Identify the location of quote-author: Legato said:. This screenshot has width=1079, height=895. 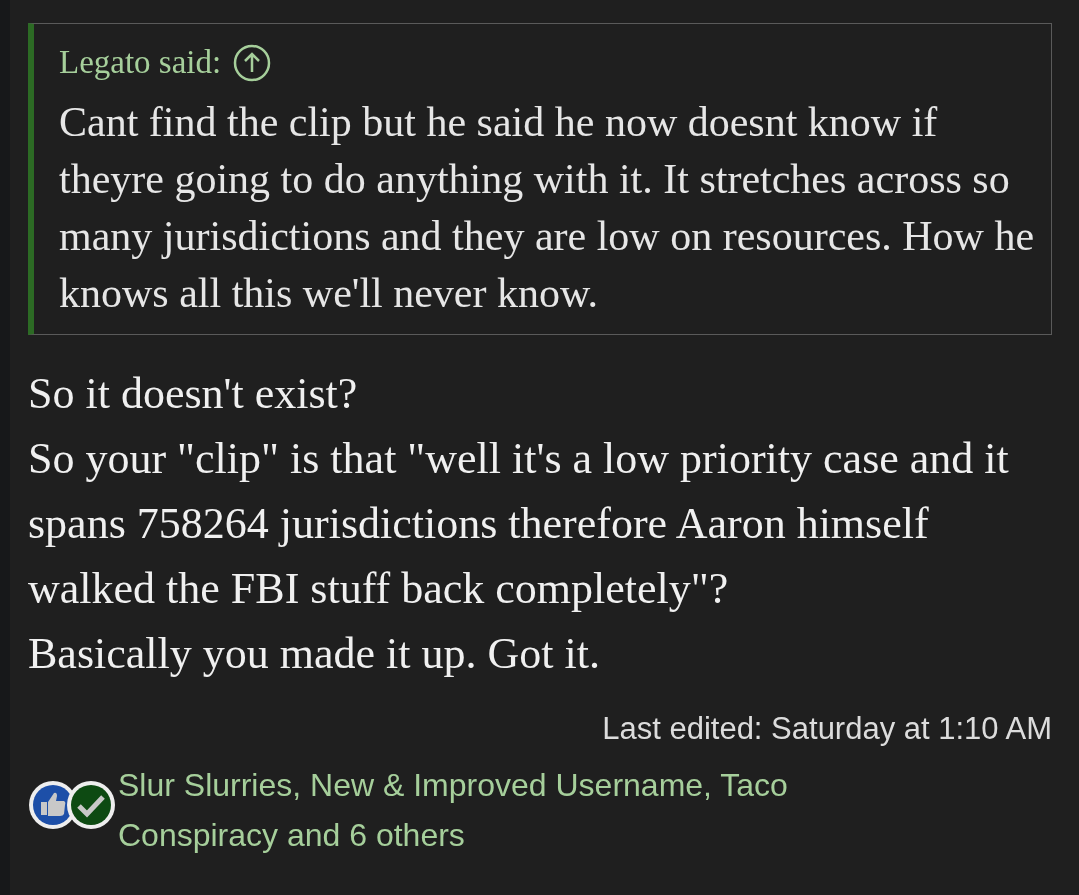
(140, 63).